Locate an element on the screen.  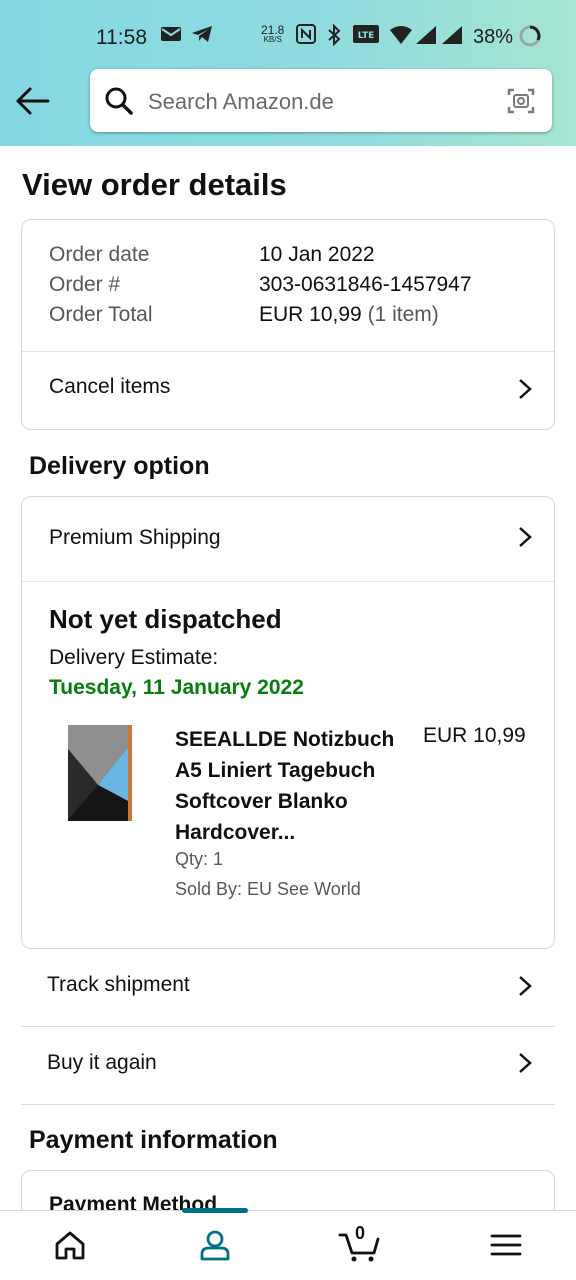
track-shipment-row: Track shipment is located at coordinates (288, 987).